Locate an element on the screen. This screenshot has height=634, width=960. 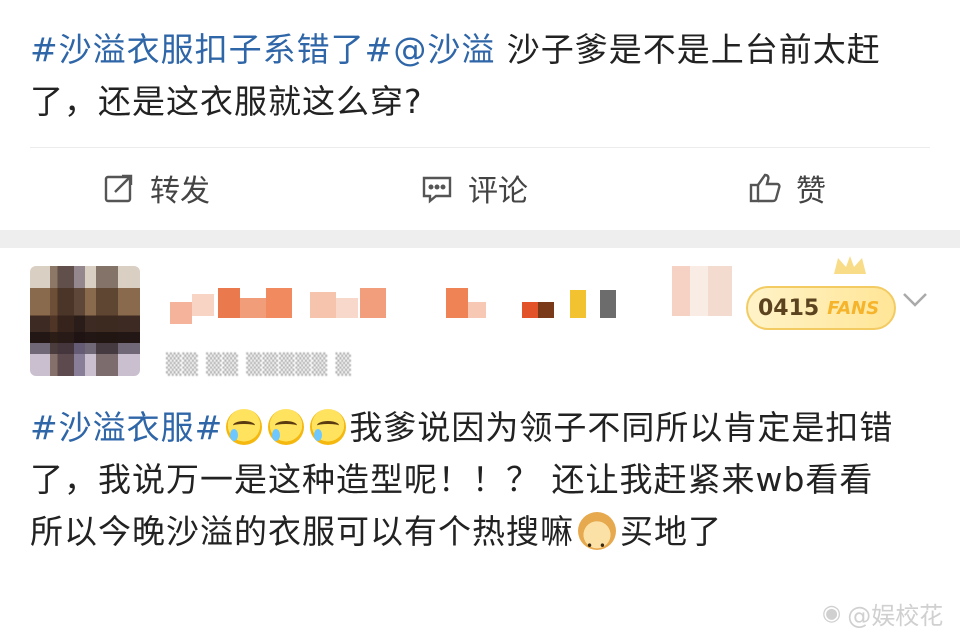
fan-badge-area: 0415 FANS is located at coordinates (787, 301).